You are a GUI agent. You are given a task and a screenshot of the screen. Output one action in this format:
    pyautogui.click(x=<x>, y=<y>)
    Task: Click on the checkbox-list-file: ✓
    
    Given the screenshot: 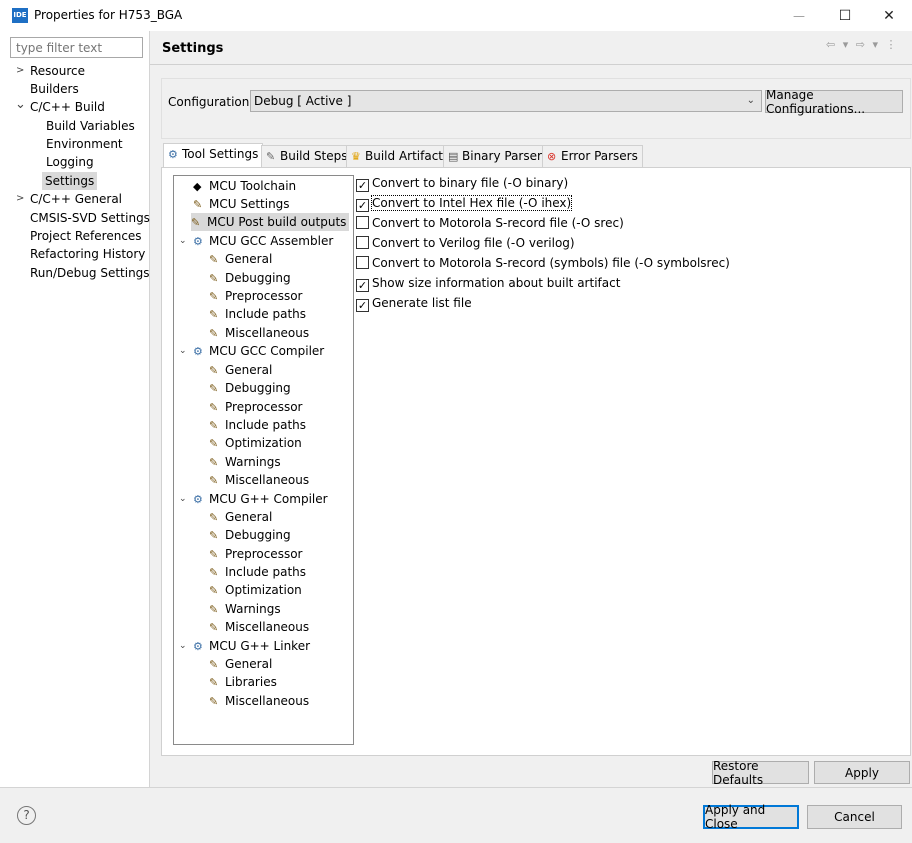 What is the action you would take?
    pyautogui.click(x=362, y=305)
    